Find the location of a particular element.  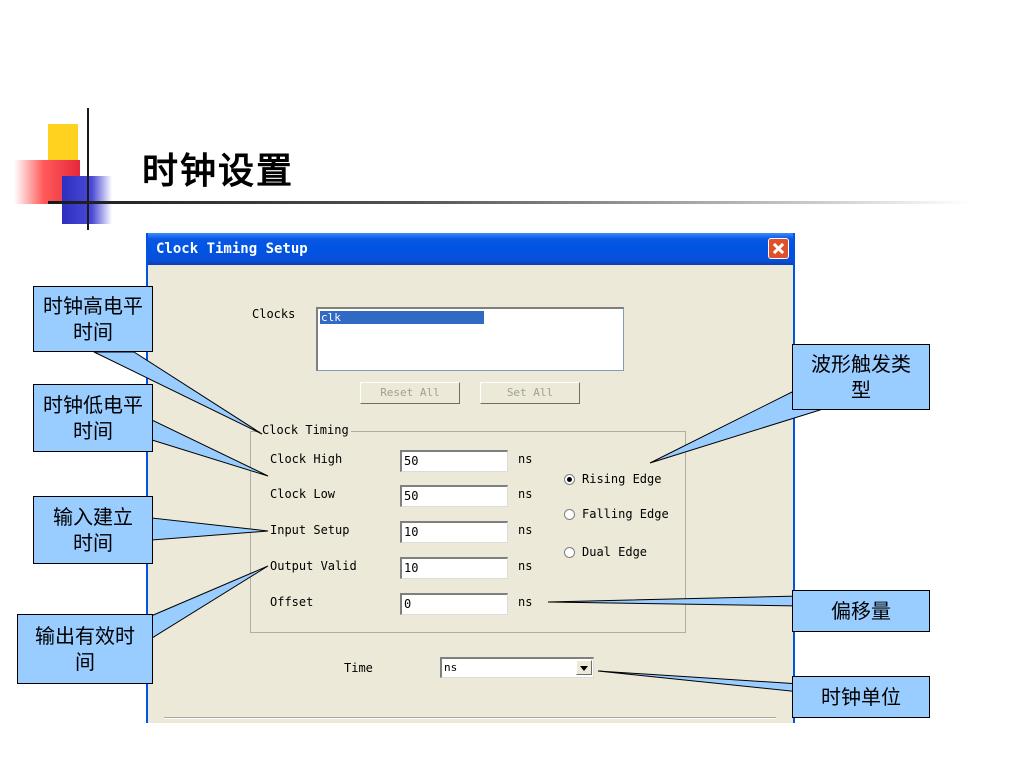

set-all-button: Set All is located at coordinates (530, 393).